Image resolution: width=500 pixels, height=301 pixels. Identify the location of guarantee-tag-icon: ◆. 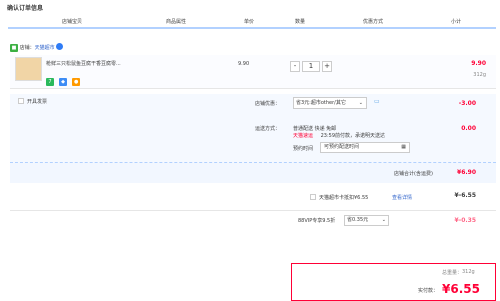
(63, 82).